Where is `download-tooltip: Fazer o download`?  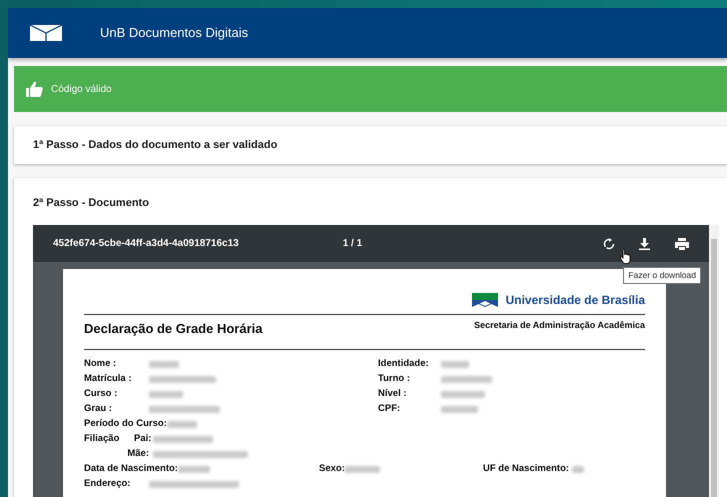
download-tooltip: Fazer o download is located at coordinates (662, 275).